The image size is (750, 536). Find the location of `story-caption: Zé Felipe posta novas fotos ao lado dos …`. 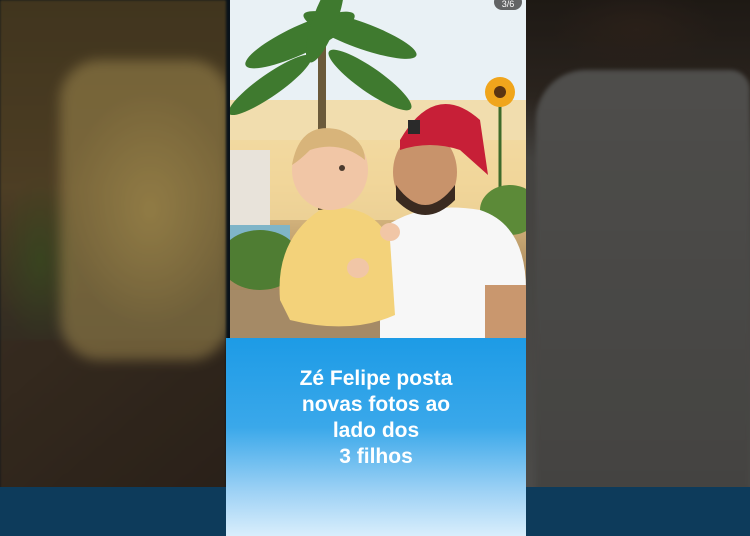

story-caption: Zé Felipe posta novas fotos ao lado dos … is located at coordinates (376, 418).